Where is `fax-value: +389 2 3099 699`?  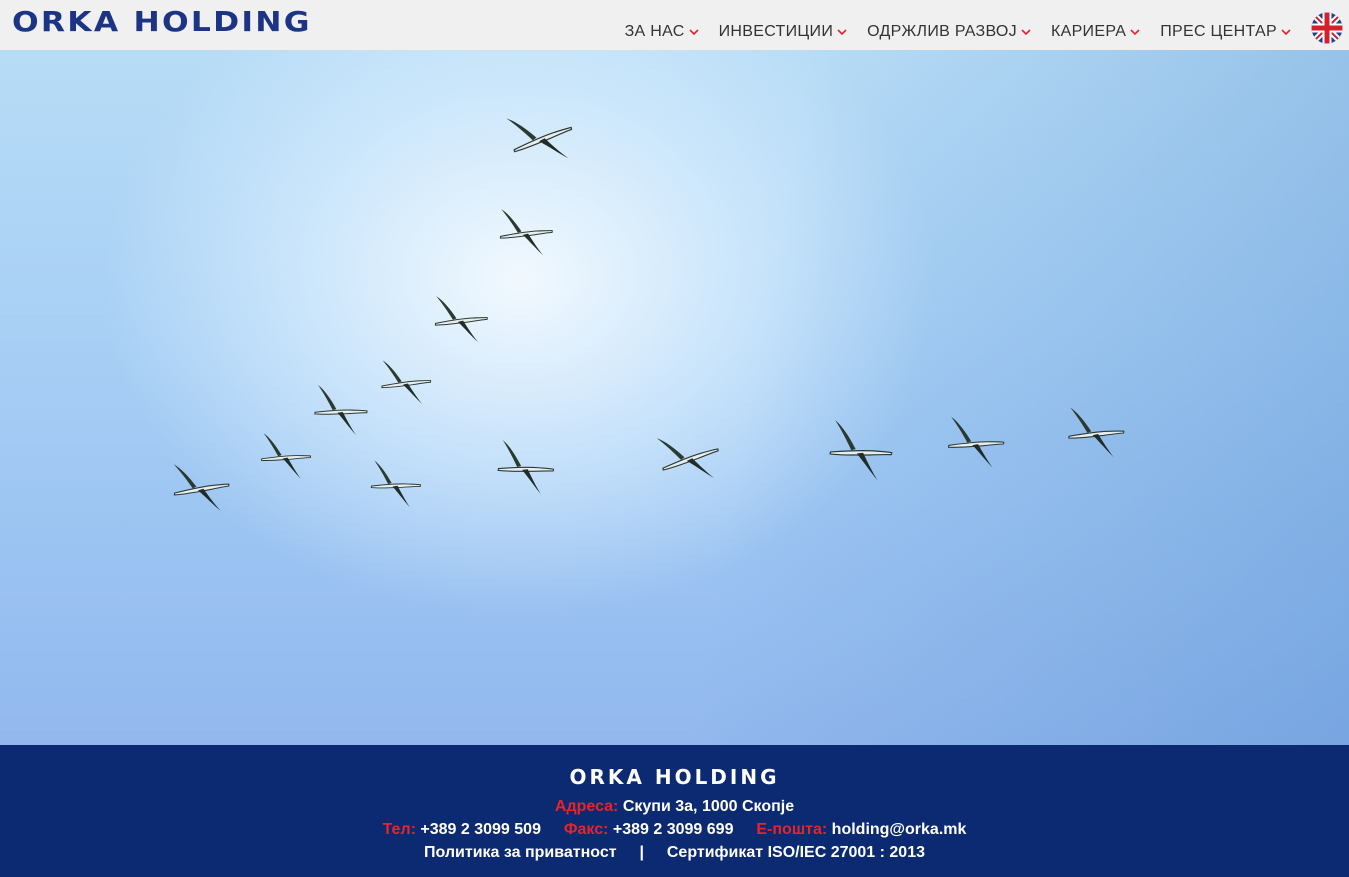 fax-value: +389 2 3099 699 is located at coordinates (673, 829).